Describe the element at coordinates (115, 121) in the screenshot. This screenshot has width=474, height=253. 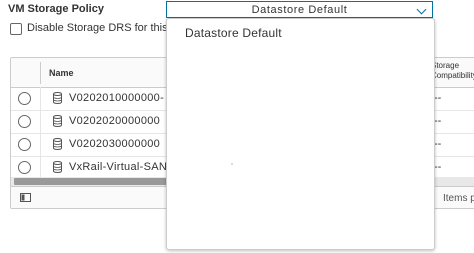
I see `datastore-name: V0202020000000` at that location.